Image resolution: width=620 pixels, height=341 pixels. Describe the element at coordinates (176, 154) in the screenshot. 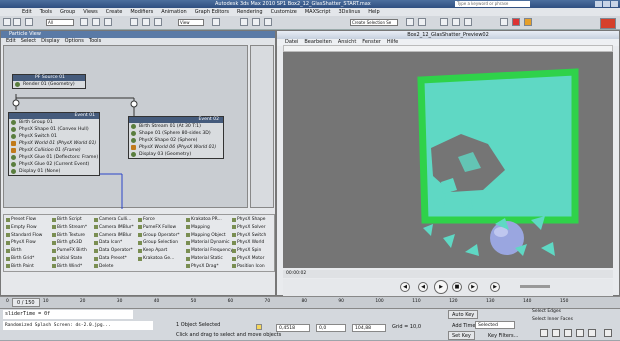

I see `event02-row: Display 03 (Geometry)` at that location.